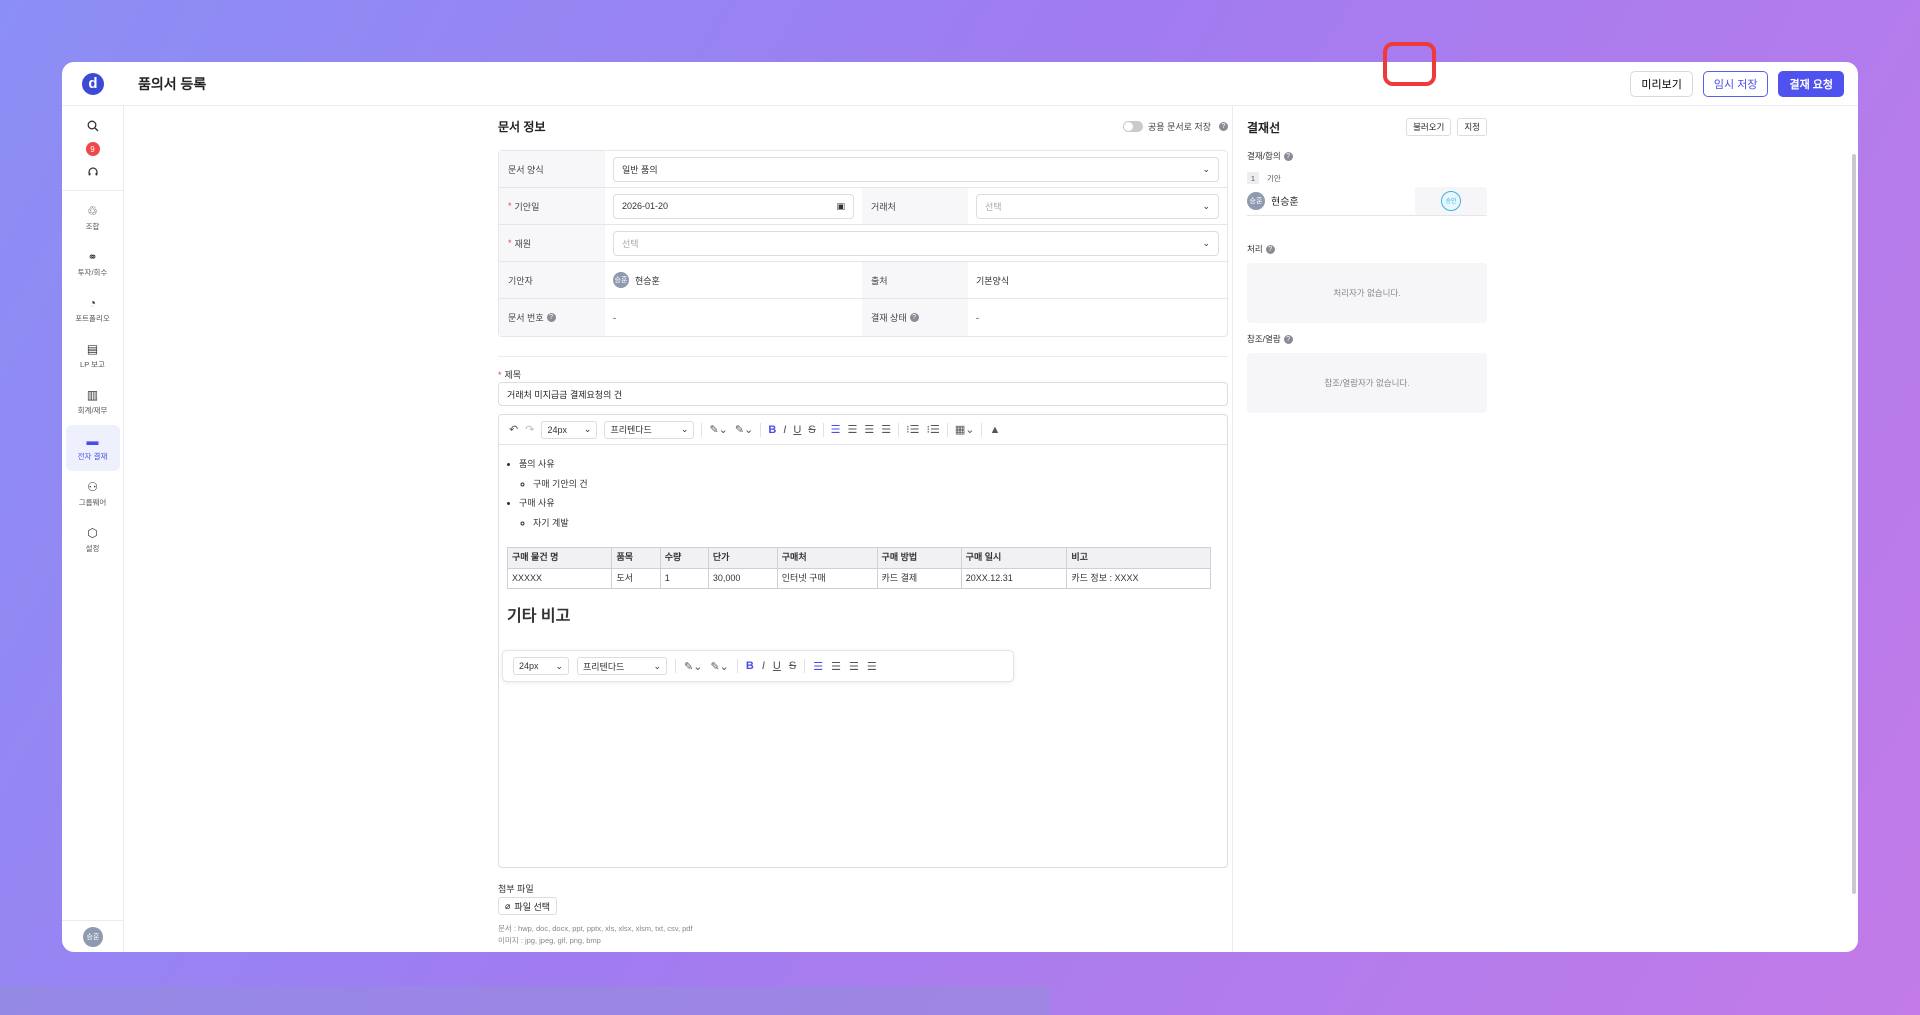 Image resolution: width=1920 pixels, height=1015 pixels. I want to click on group-icon: ⚇, so click(92, 487).